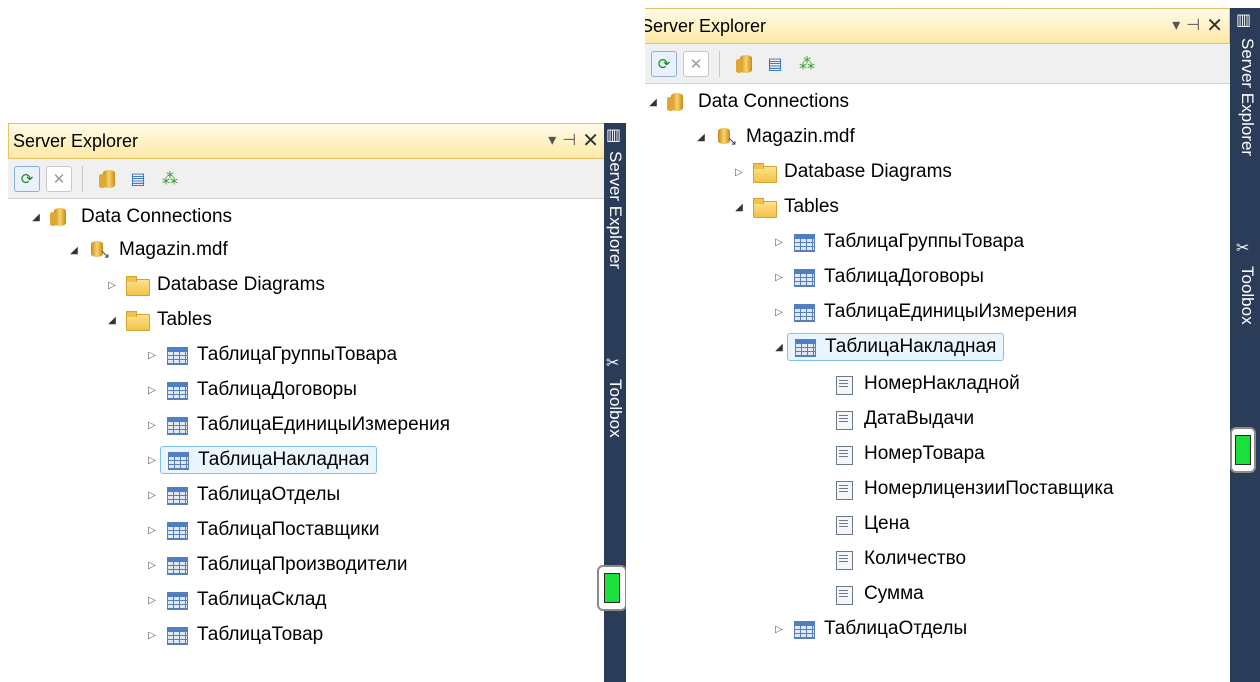 This screenshot has width=1260, height=682. What do you see at coordinates (613, 362) in the screenshot?
I see `toolbox-tab-icon: ✂` at bounding box center [613, 362].